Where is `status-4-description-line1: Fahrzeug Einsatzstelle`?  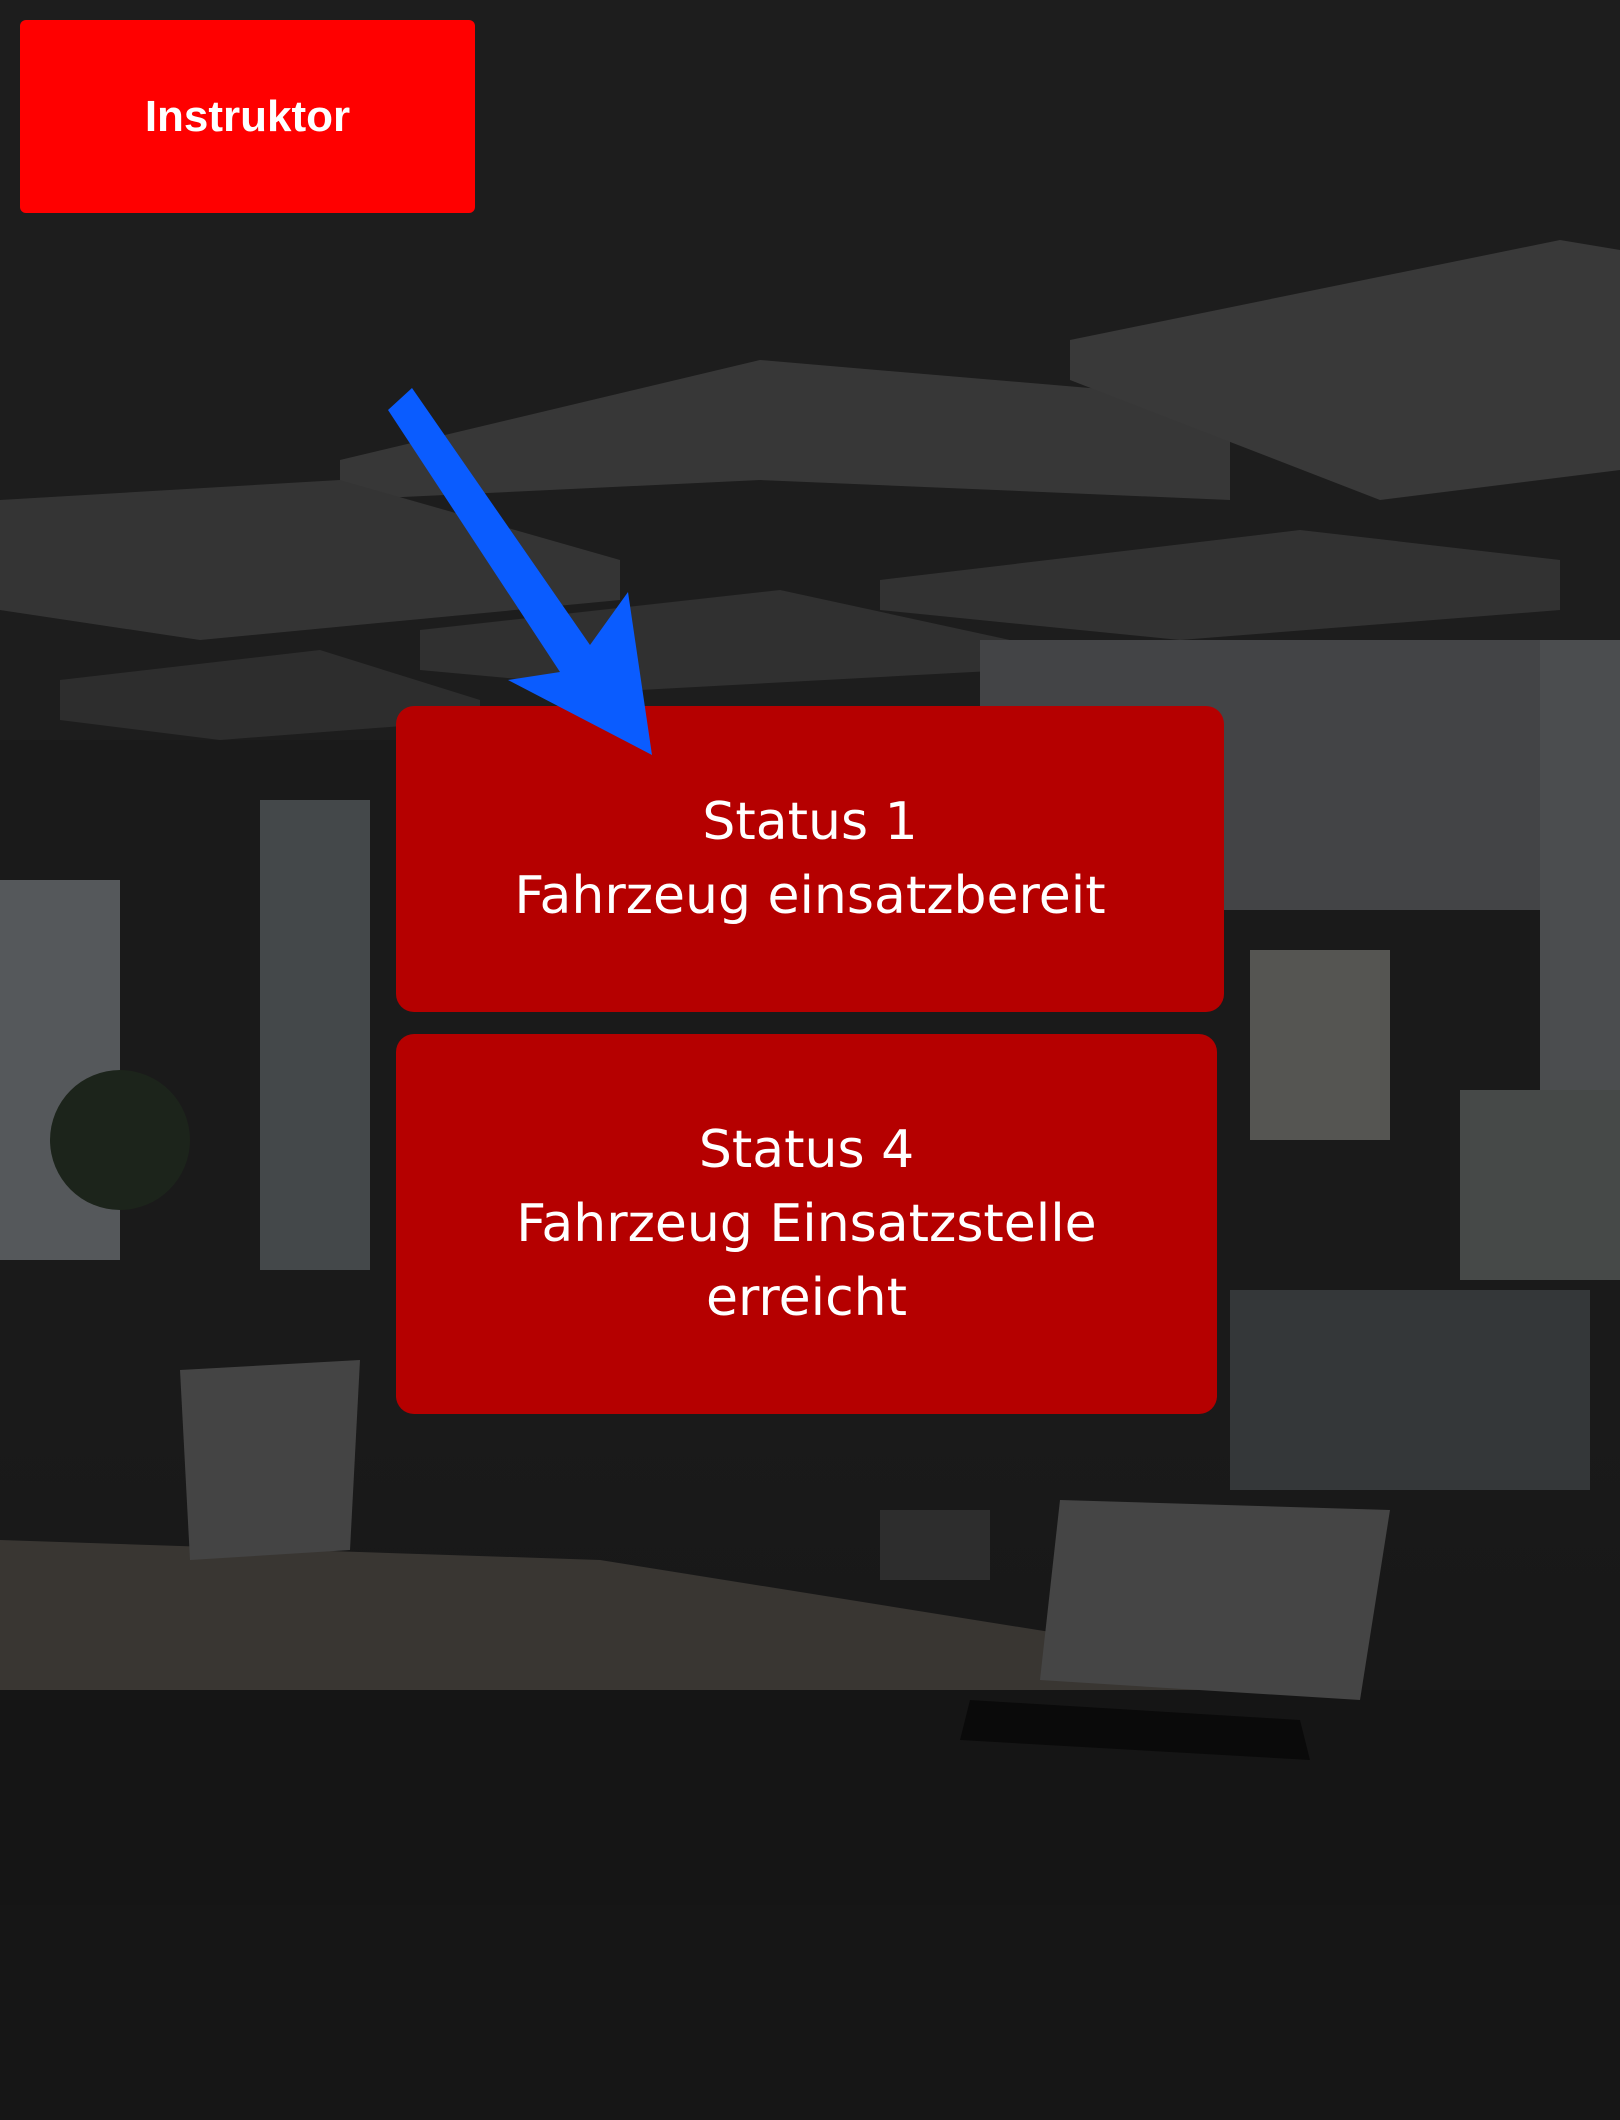
status-4-description-line1: Fahrzeug Einsatzstelle is located at coordinates (806, 1224).